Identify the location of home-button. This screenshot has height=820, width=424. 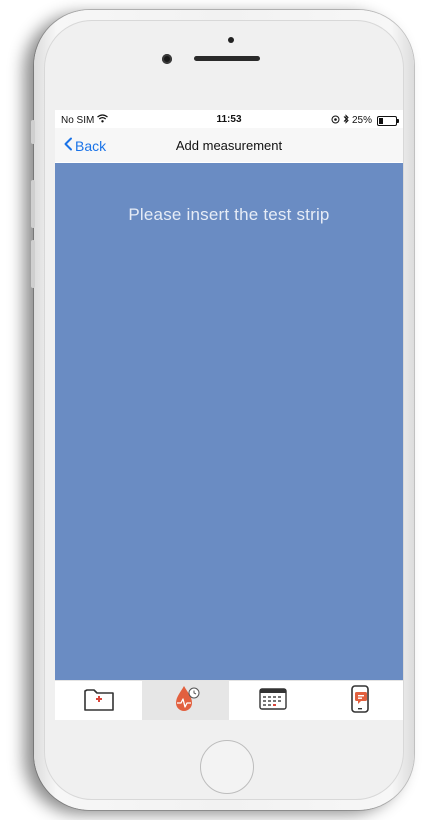
(227, 767).